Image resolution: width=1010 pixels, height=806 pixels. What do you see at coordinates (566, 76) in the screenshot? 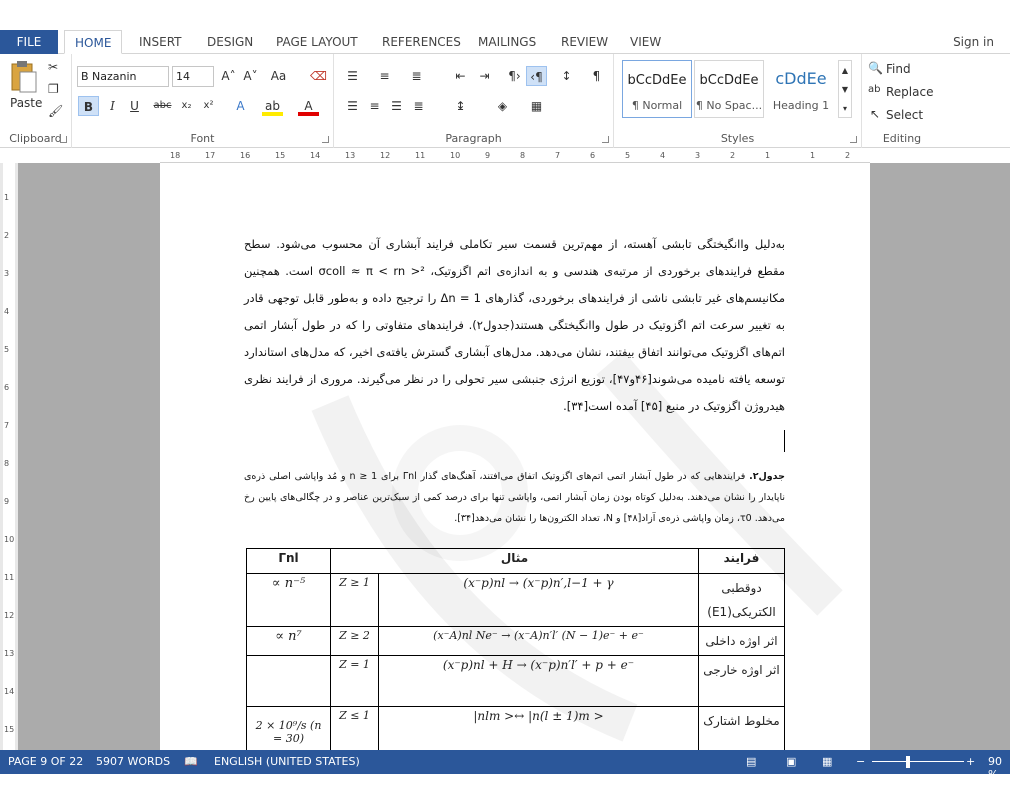
I see `sort-icon: ↕` at bounding box center [566, 76].